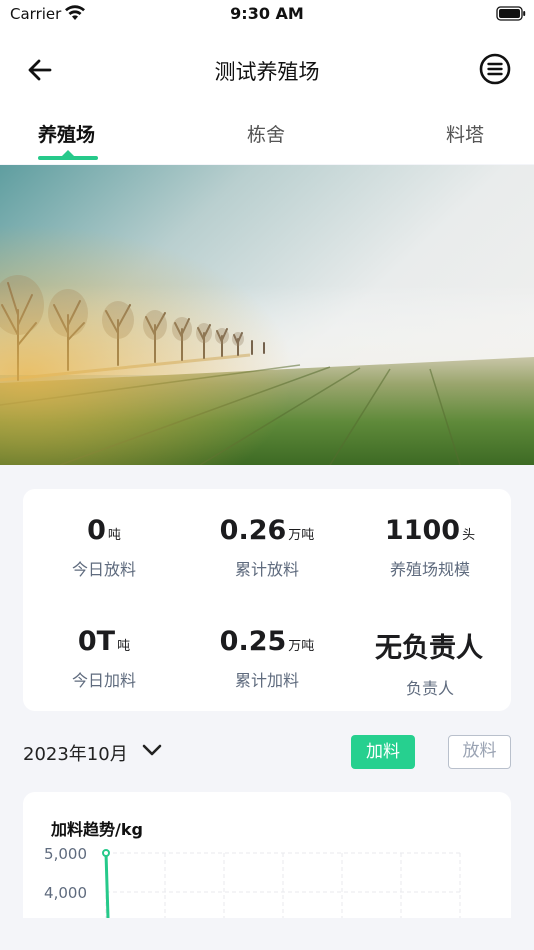 This screenshot has width=534, height=950. I want to click on discharge-button: 放料, so click(479, 752).